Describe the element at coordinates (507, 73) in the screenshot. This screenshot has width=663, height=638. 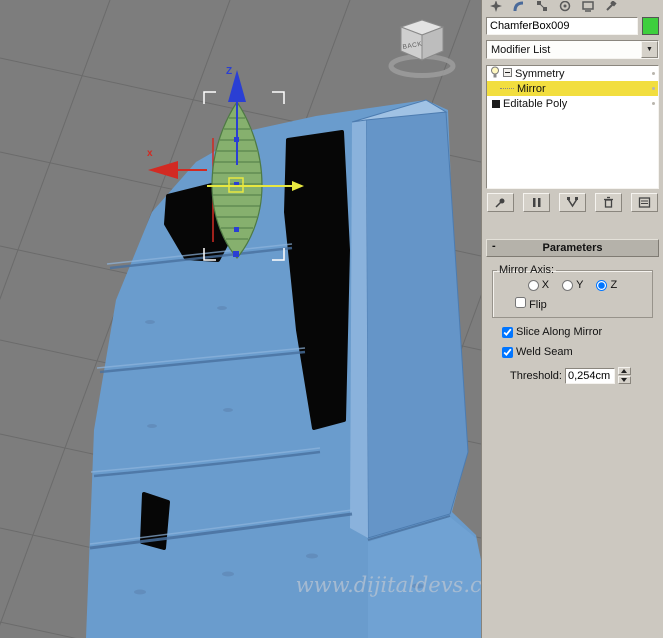
I see `collapse-box-icon` at that location.